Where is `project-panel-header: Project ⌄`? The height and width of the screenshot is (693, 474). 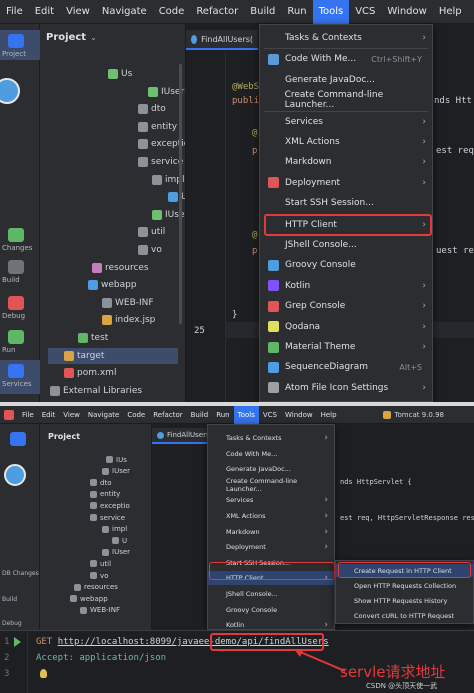
project-panel-header: Project ⌄ is located at coordinates (71, 37).